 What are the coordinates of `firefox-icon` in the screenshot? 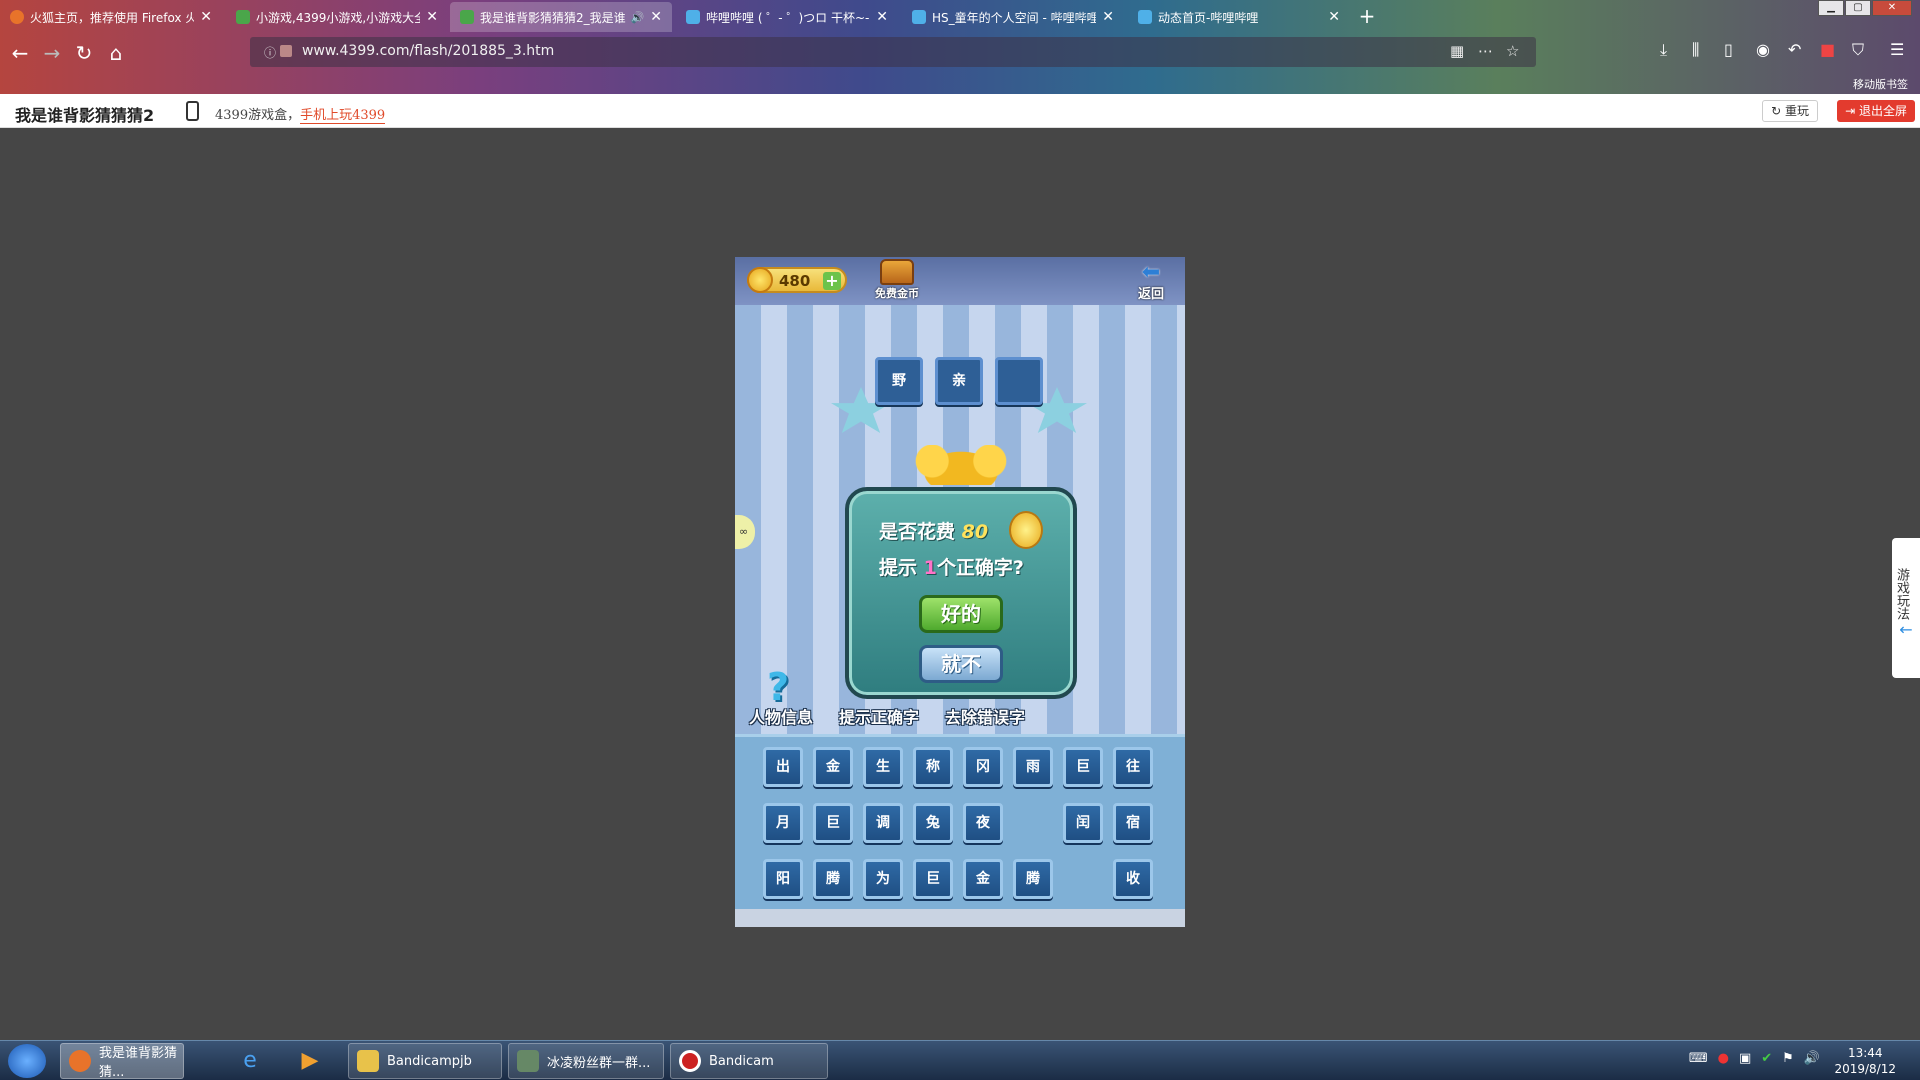 It's located at (17, 17).